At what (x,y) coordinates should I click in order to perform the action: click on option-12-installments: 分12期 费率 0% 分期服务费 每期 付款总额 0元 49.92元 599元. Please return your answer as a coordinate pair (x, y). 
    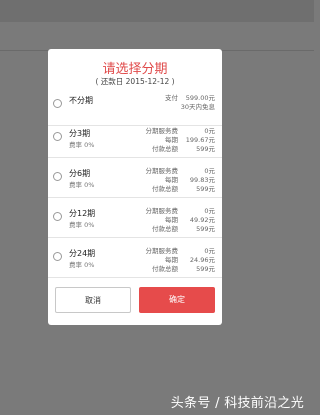
    Looking at the image, I should click on (135, 220).